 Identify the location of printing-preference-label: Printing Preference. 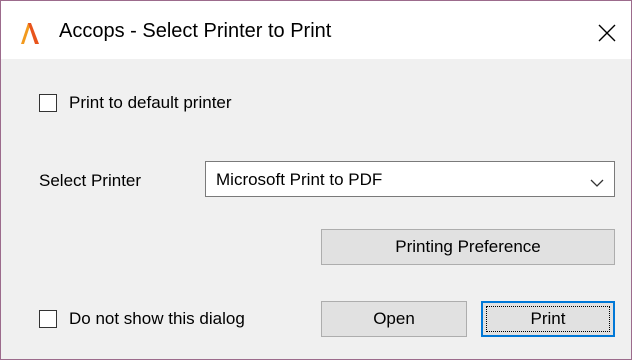
(468, 246).